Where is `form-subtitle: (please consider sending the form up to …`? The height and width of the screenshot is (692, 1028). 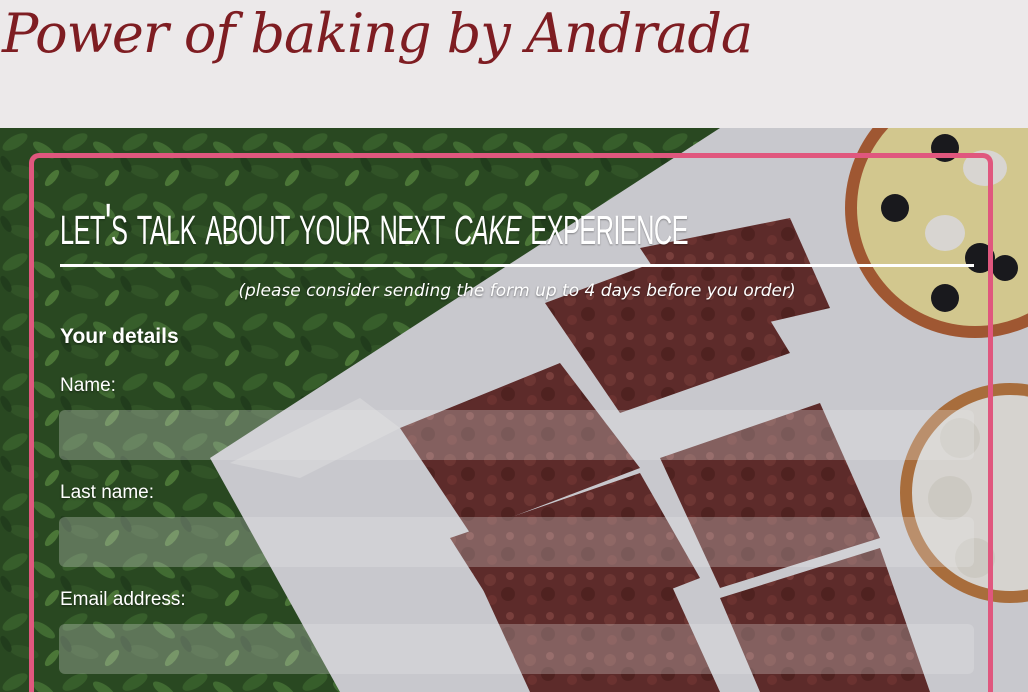
form-subtitle: (please consider sending the form up to … is located at coordinates (517, 291).